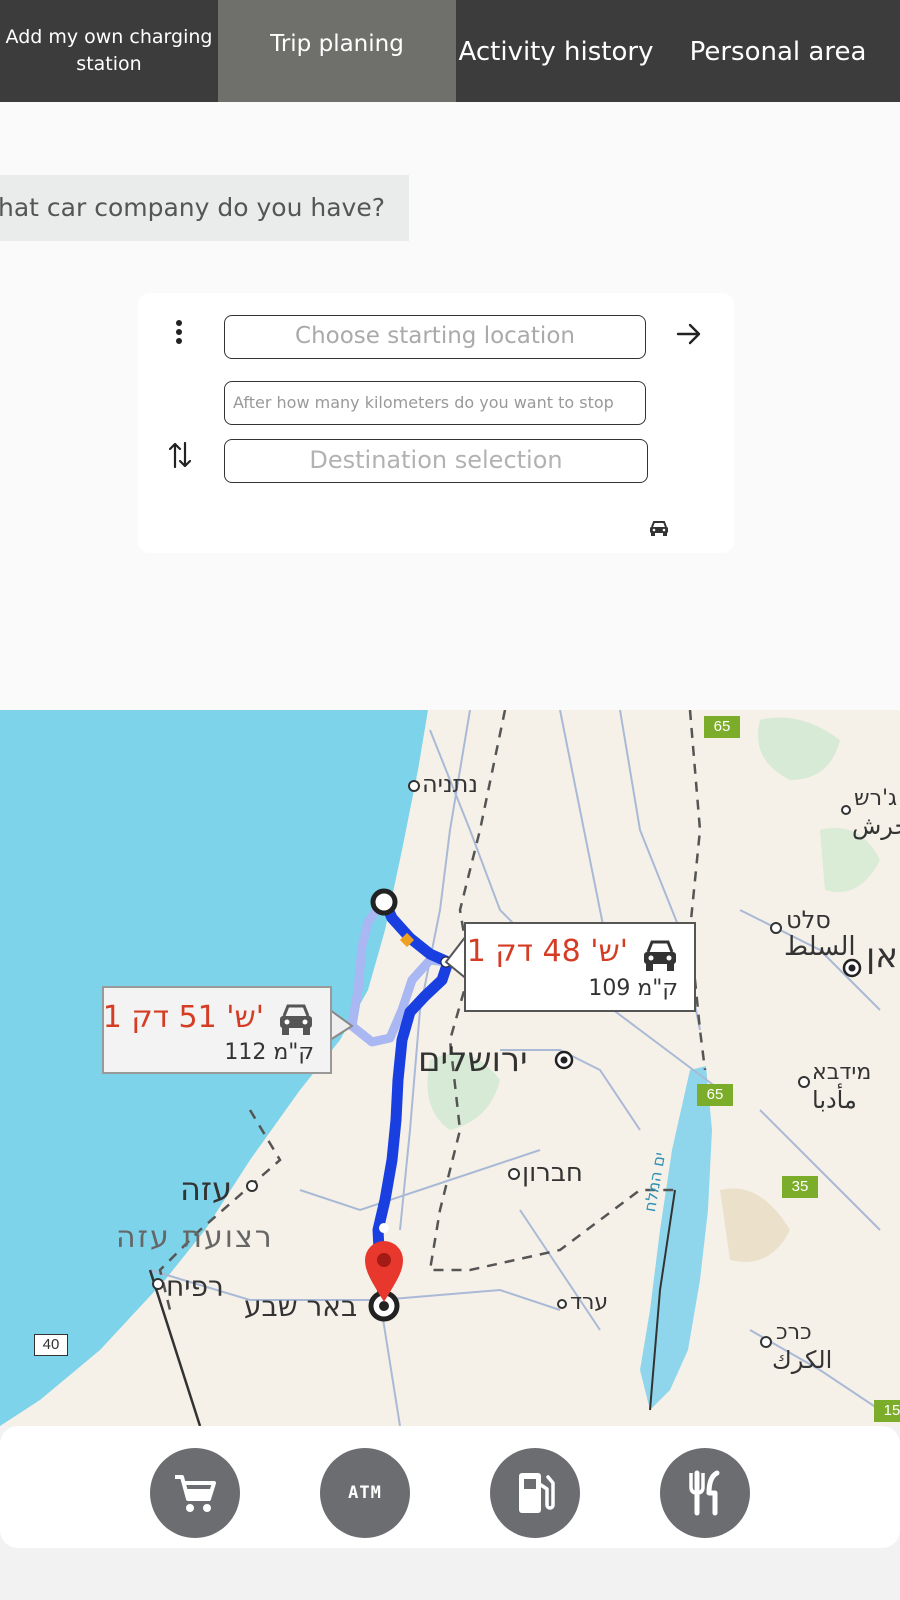 This screenshot has width=900, height=1600. What do you see at coordinates (800, 1187) in the screenshot?
I see `highway-shield: 35` at bounding box center [800, 1187].